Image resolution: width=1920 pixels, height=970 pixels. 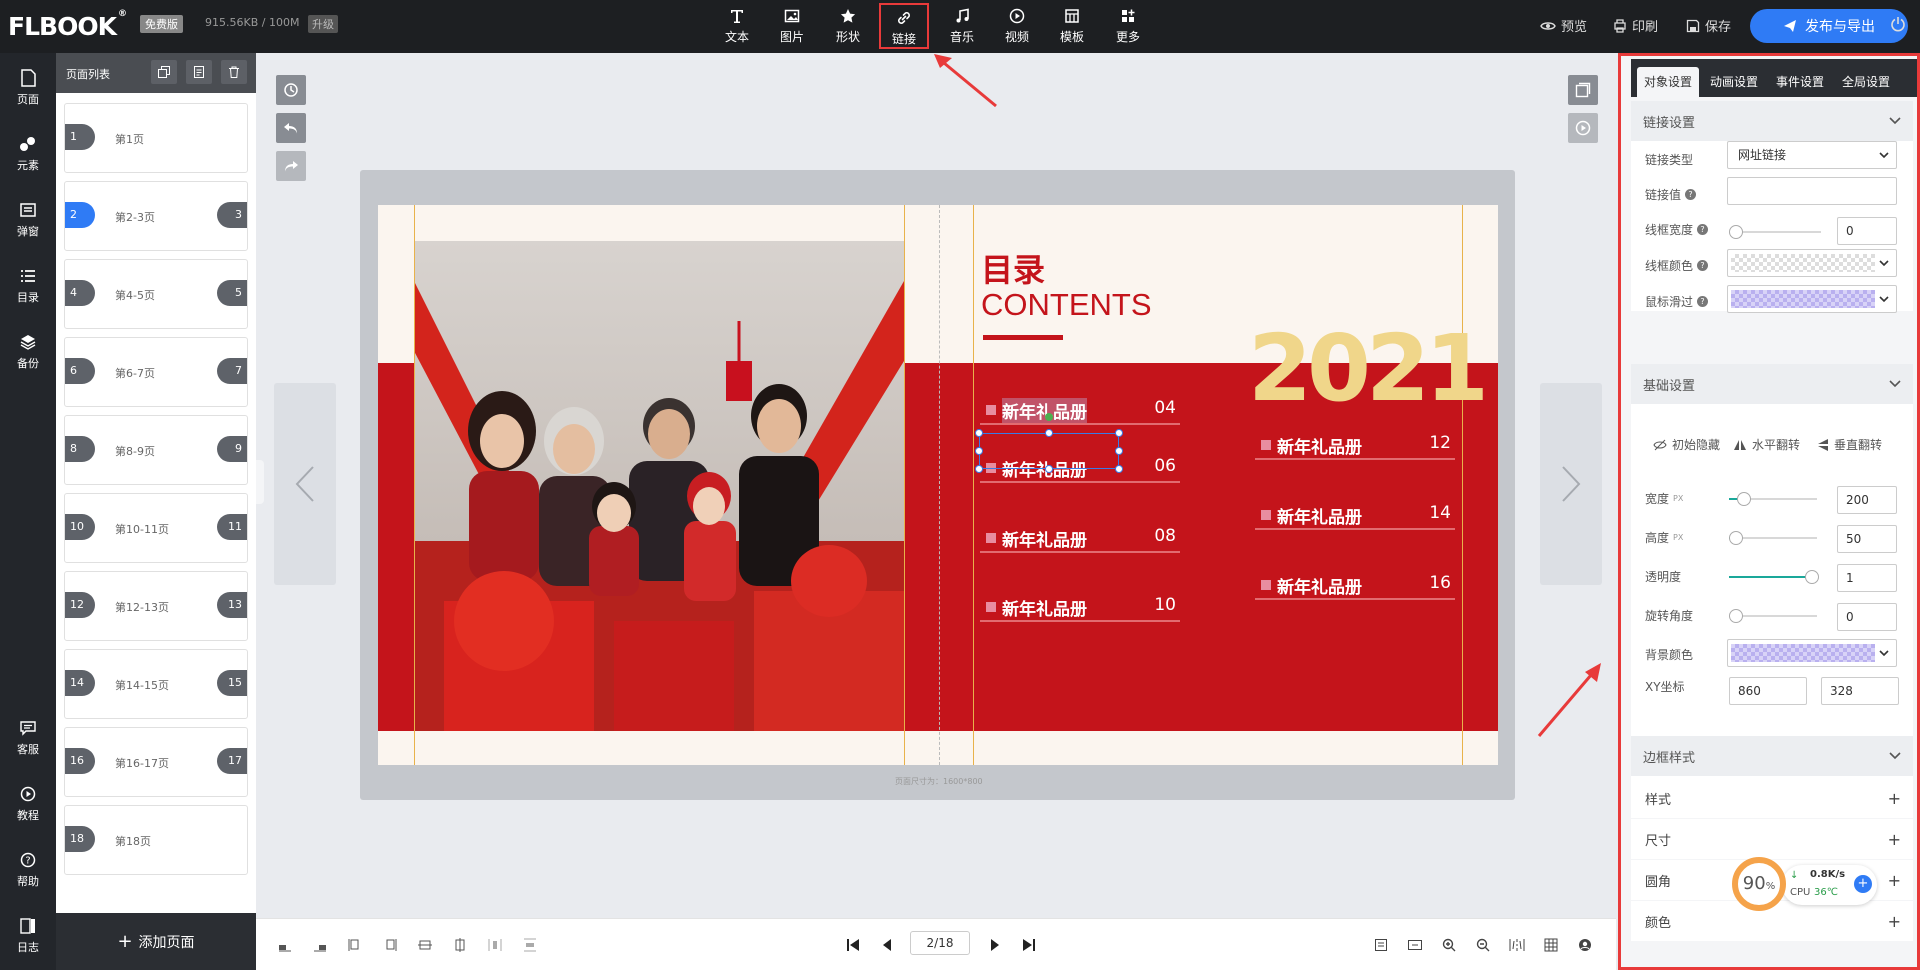 I want to click on y-coordinate-input: 328, so click(x=1860, y=691).